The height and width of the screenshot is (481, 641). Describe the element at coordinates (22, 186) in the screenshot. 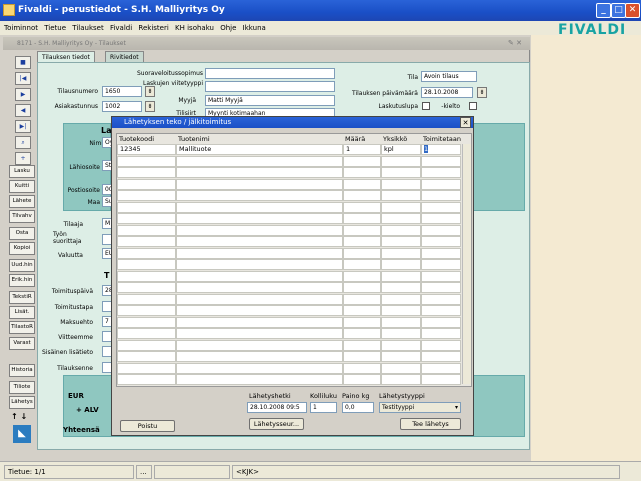

I see `kuitti-button: Kuitti` at that location.